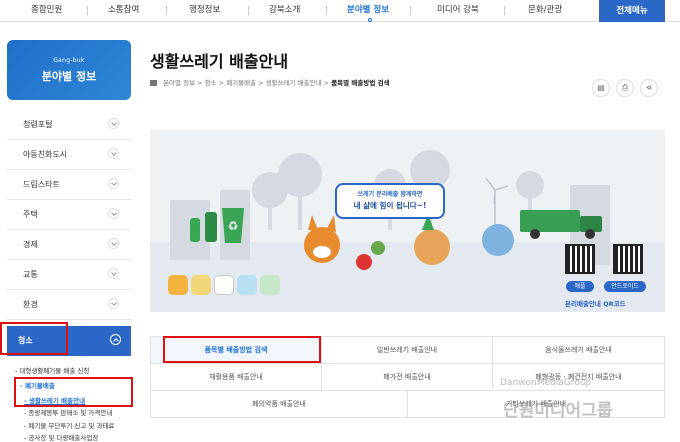 The image size is (680, 442). I want to click on sidebar-item-child-friendly: 아동친화도시, so click(69, 155).